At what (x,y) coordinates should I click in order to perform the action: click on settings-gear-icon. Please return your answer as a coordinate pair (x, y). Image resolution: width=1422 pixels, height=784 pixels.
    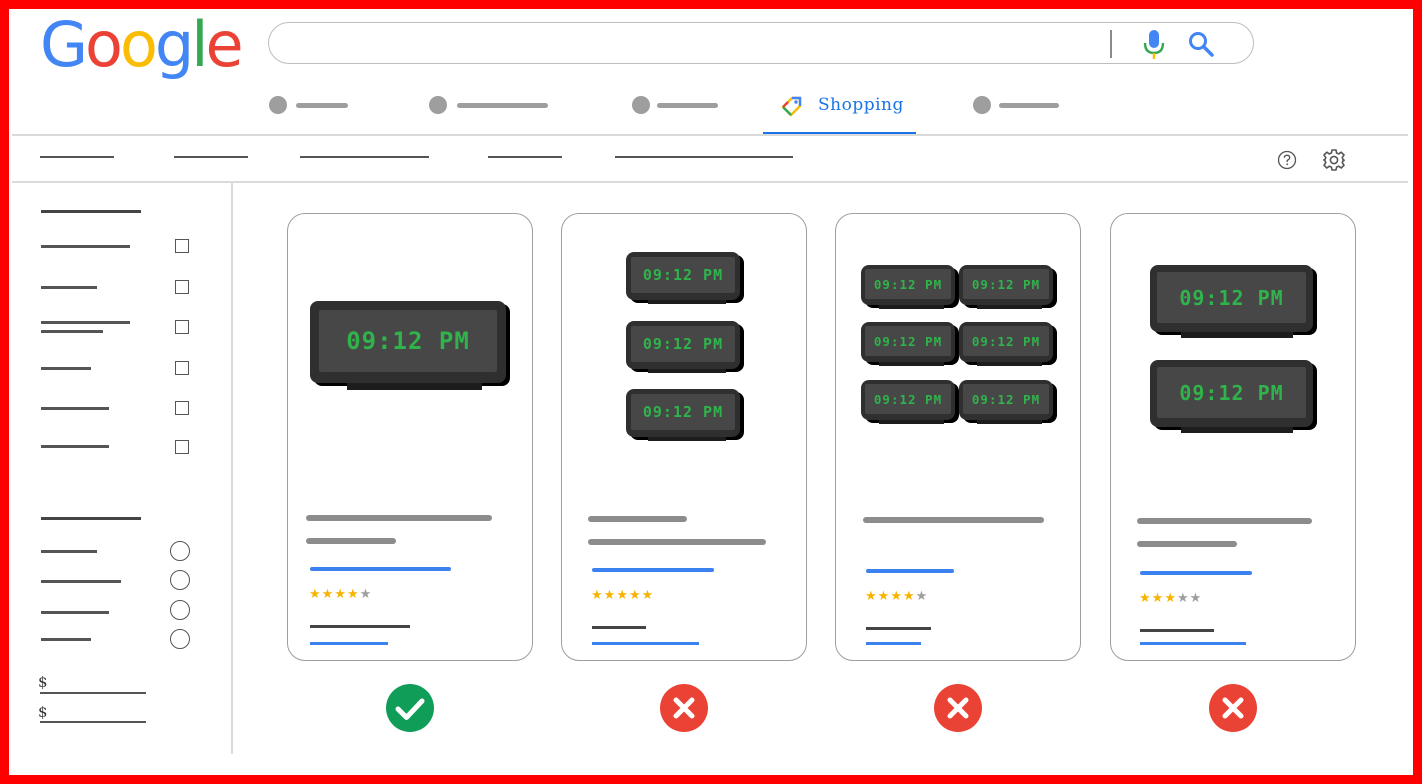
    Looking at the image, I should click on (1334, 160).